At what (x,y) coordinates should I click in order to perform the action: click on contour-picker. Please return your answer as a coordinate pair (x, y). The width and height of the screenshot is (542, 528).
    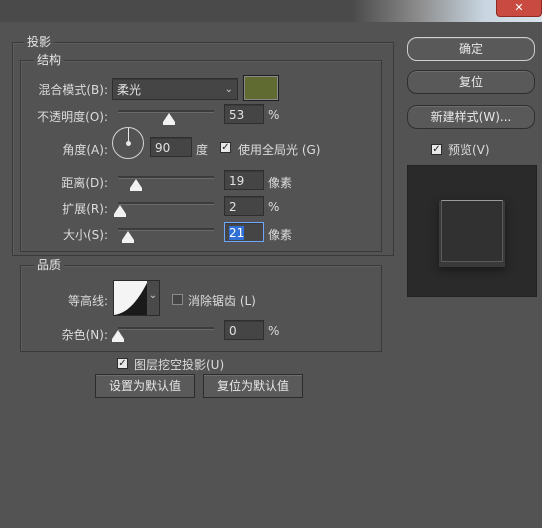
    Looking at the image, I should click on (131, 298).